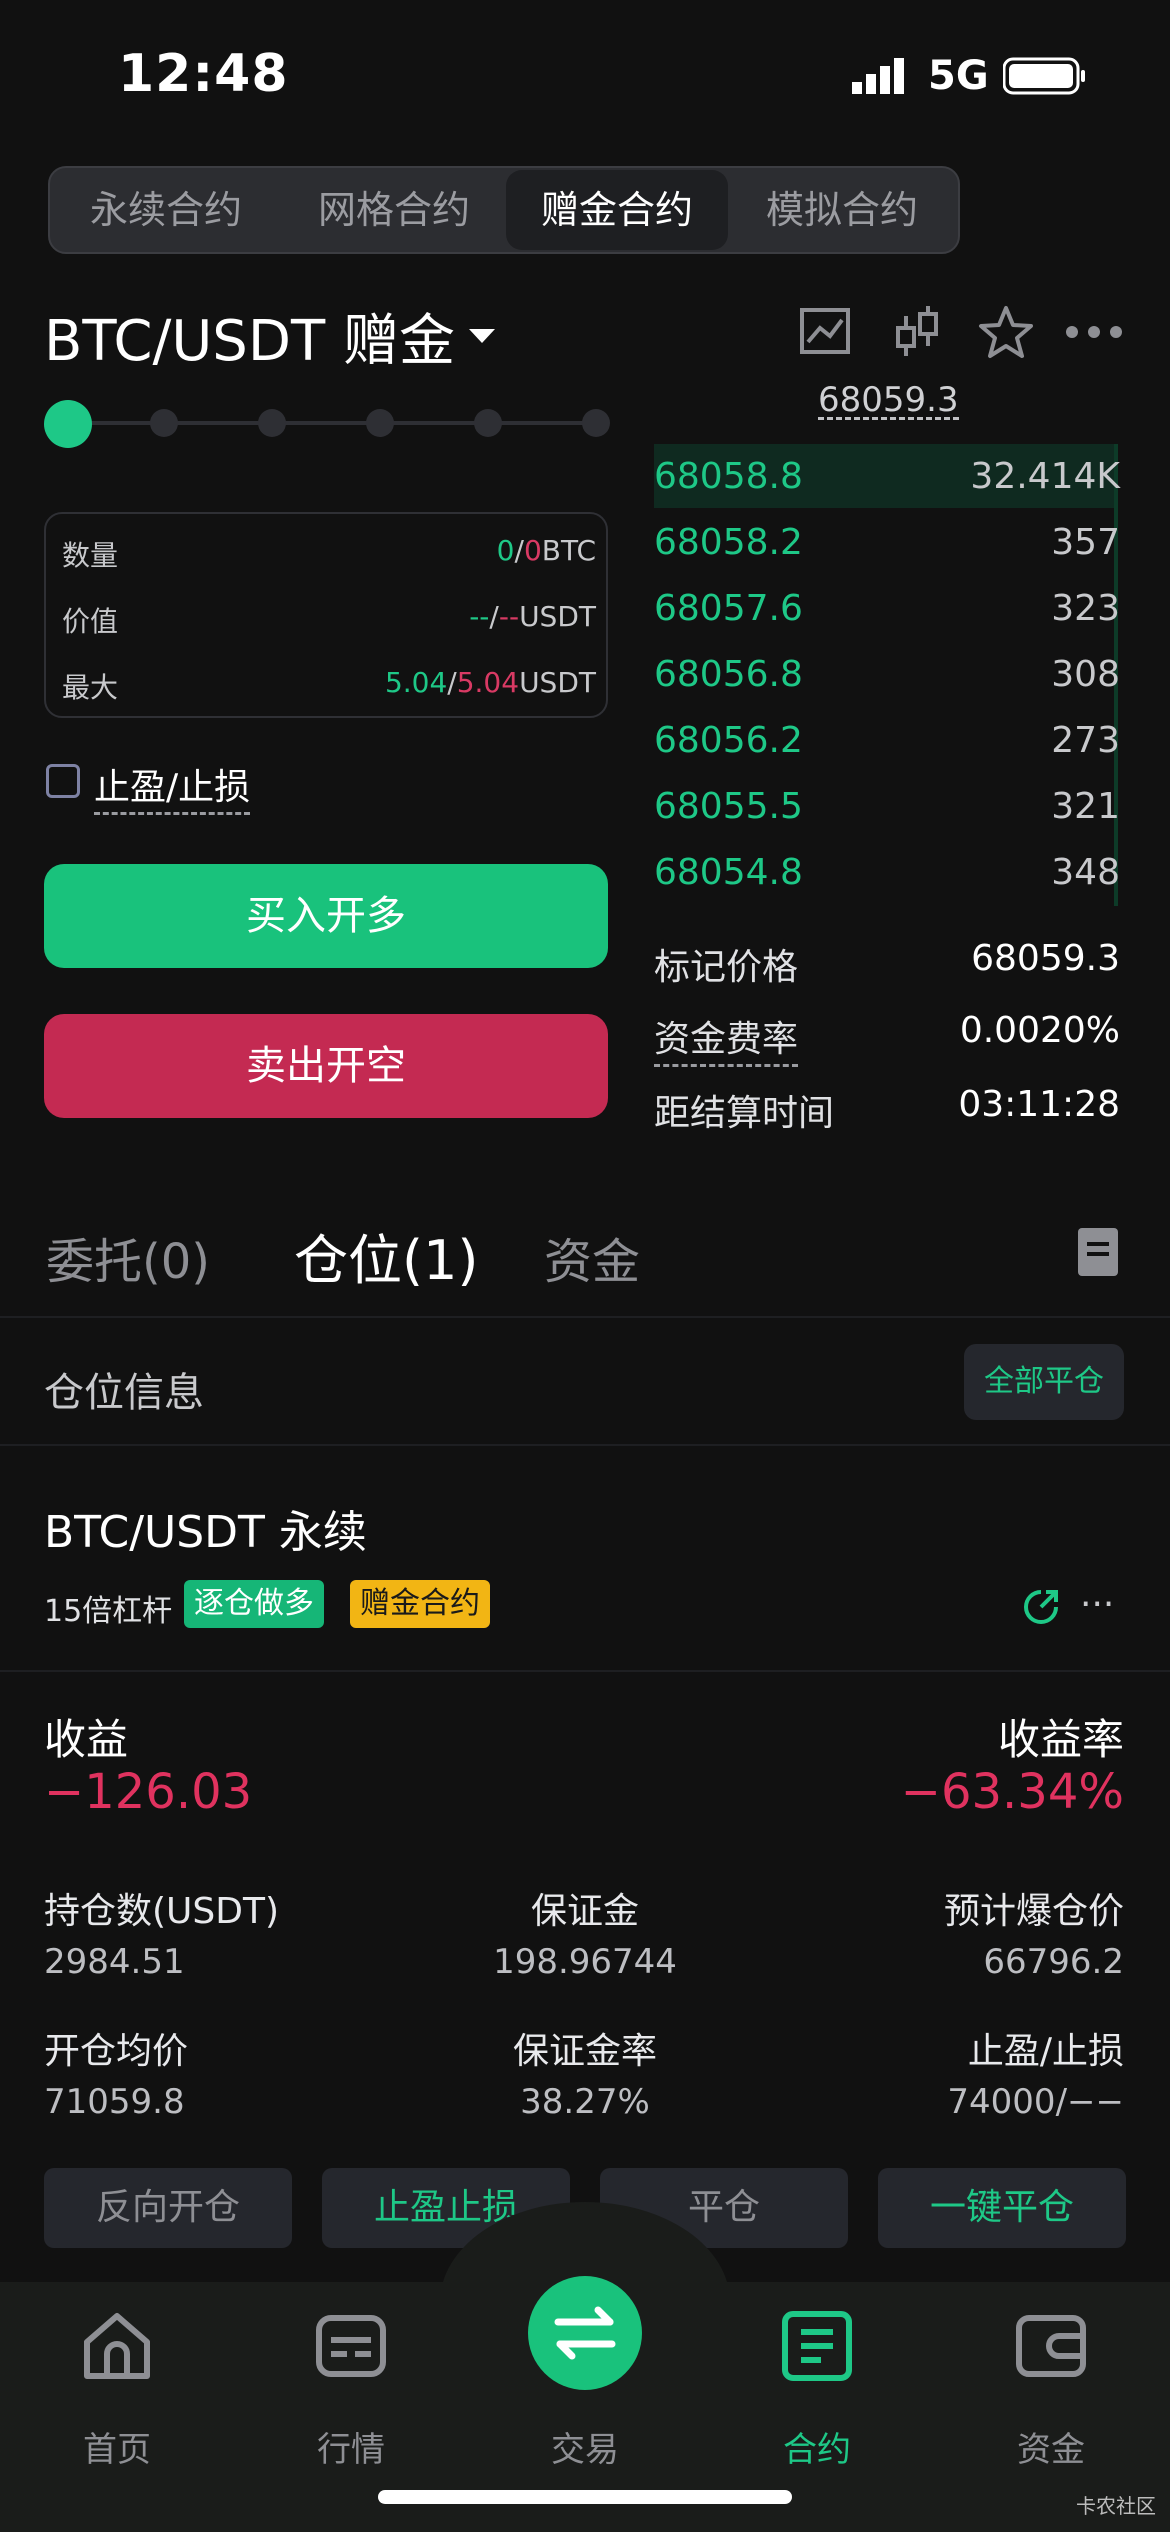 This screenshot has height=2532, width=1170. I want to click on battery-icon, so click(1043, 76).